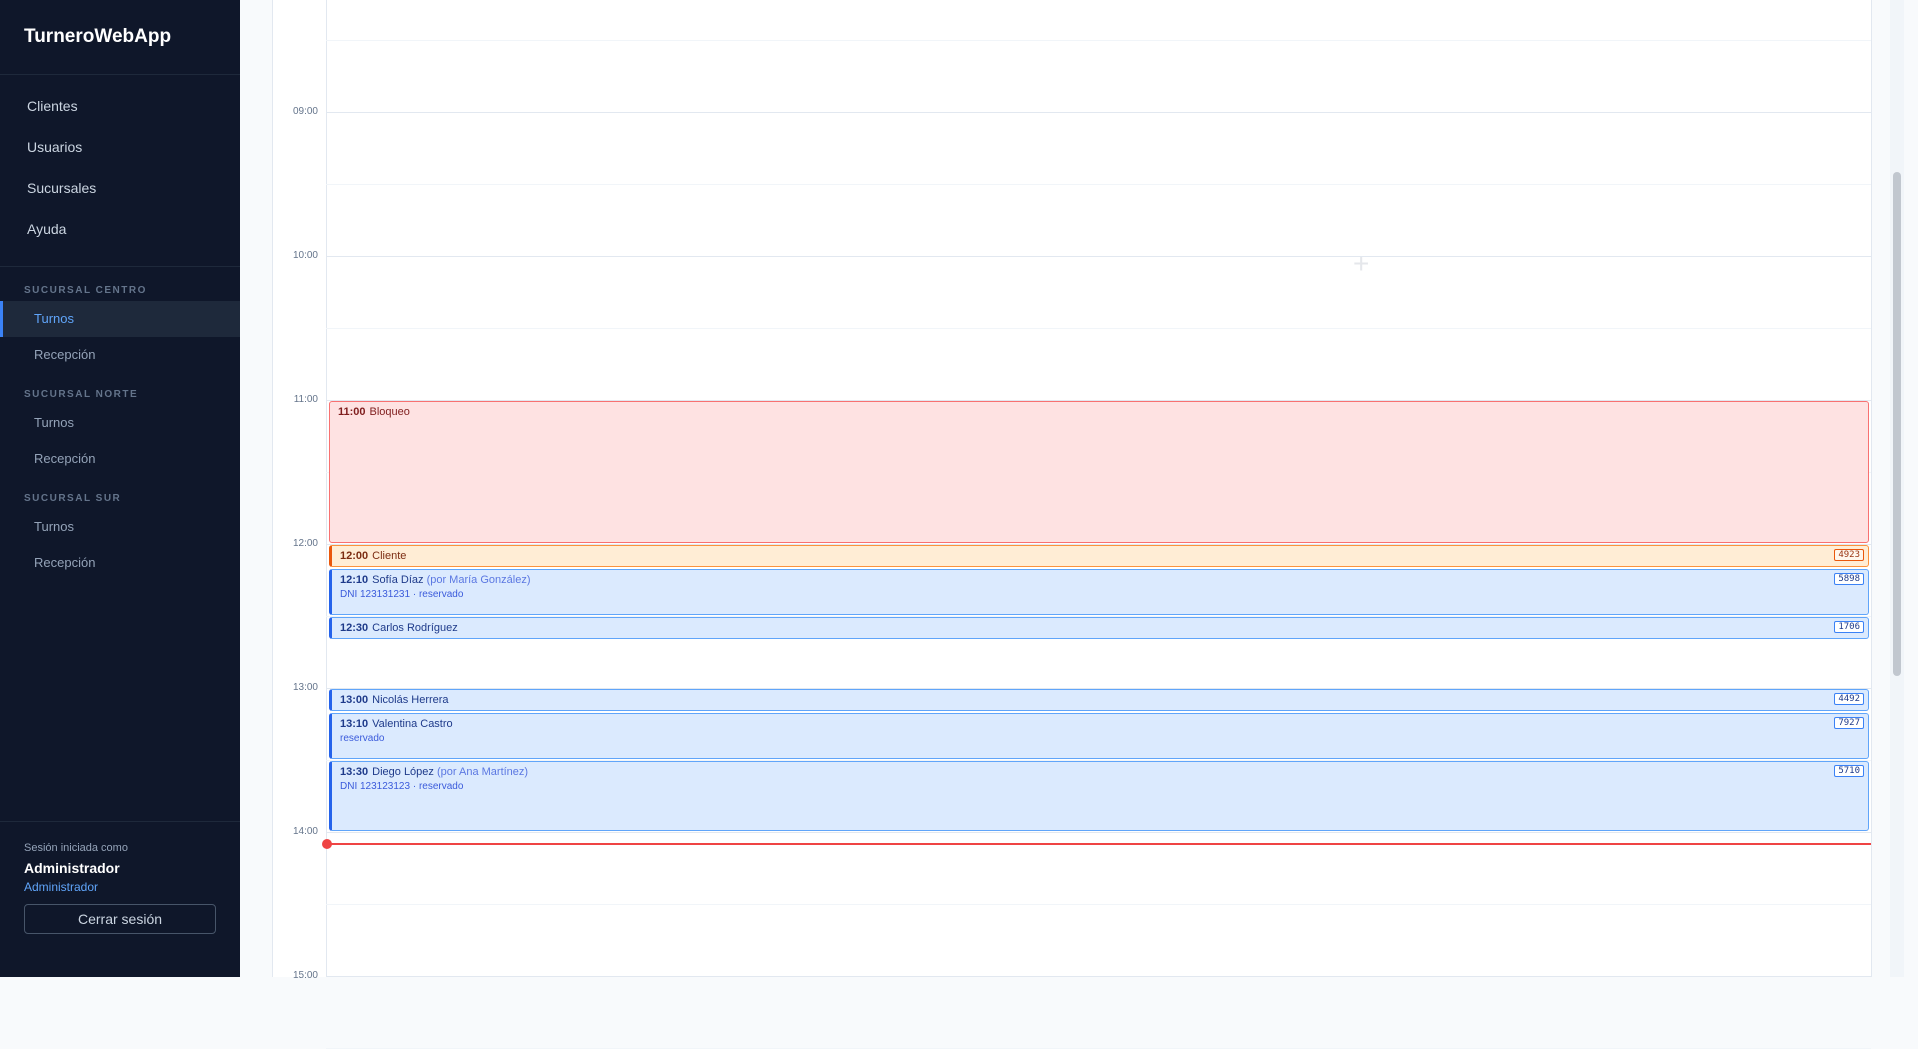 The image size is (1918, 1049). Describe the element at coordinates (1099, 700) in the screenshot. I see `appointment-event: 13:00 Nicolás Herrera 4492` at that location.